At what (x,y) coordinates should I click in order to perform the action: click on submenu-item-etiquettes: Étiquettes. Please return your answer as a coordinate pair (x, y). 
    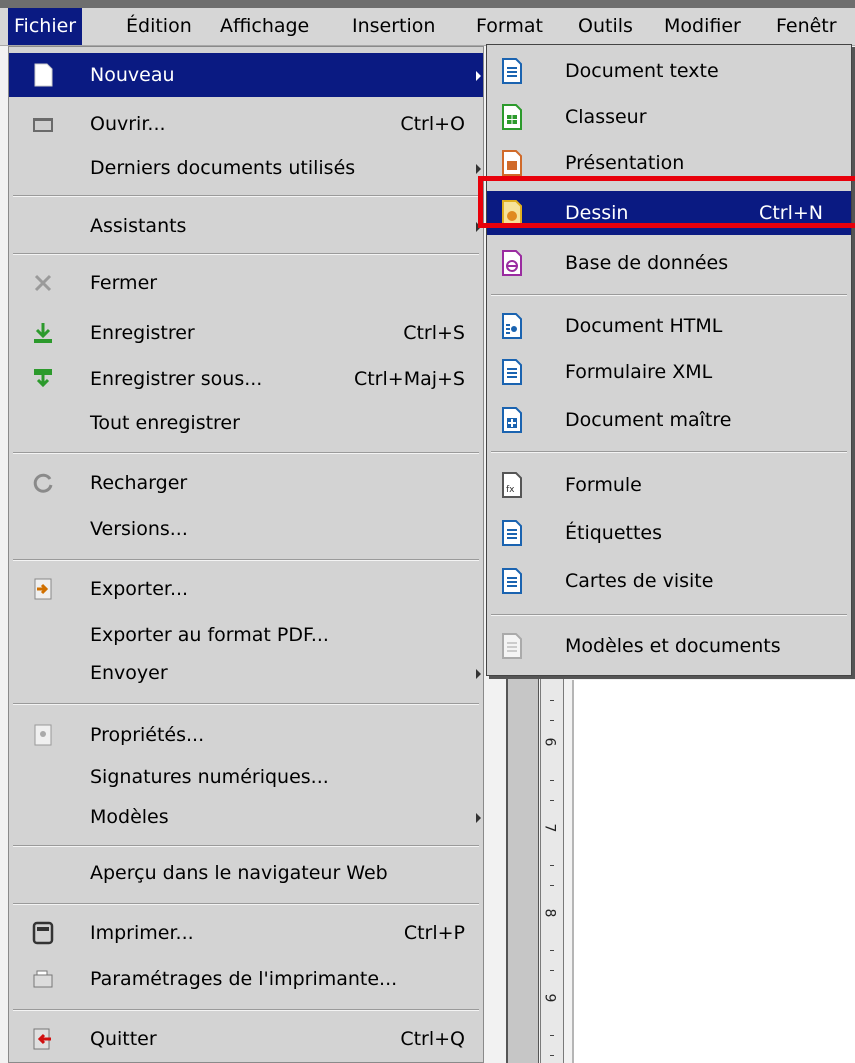
    Looking at the image, I should click on (669, 533).